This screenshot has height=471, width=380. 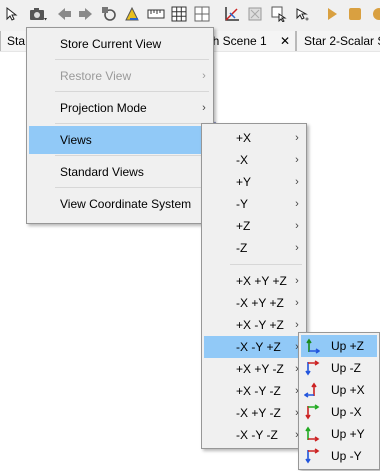 I want to click on record-icon, so click(x=374, y=14).